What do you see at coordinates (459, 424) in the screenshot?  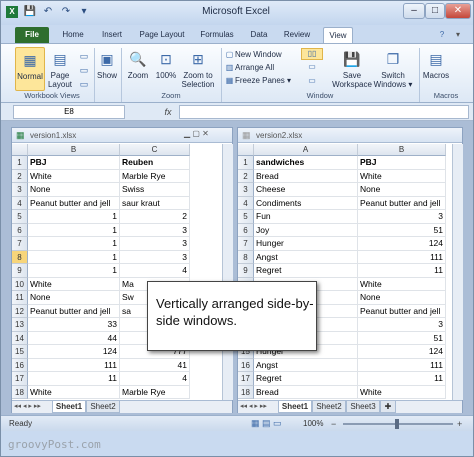 I see `zoom-in-icon: +` at bounding box center [459, 424].